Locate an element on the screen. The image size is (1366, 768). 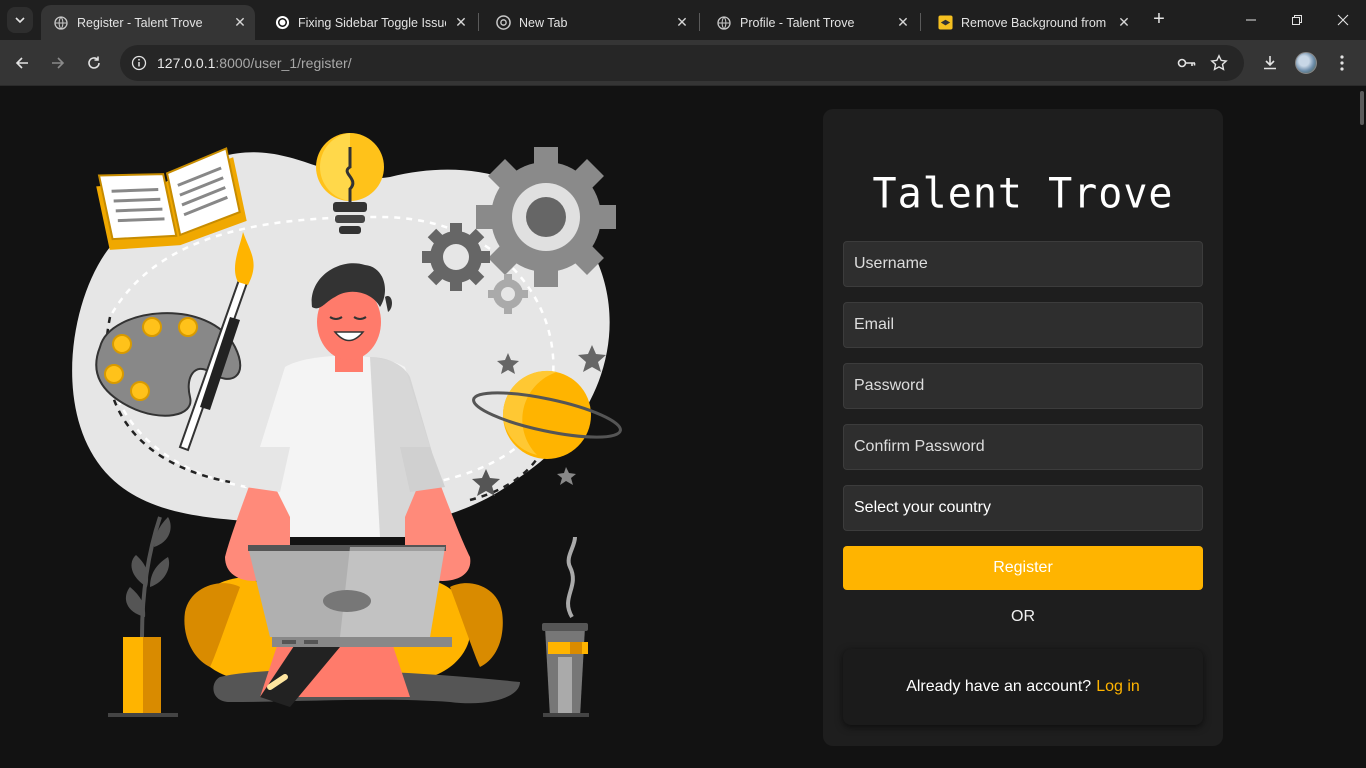
password-key-icon is located at coordinates (1187, 63).